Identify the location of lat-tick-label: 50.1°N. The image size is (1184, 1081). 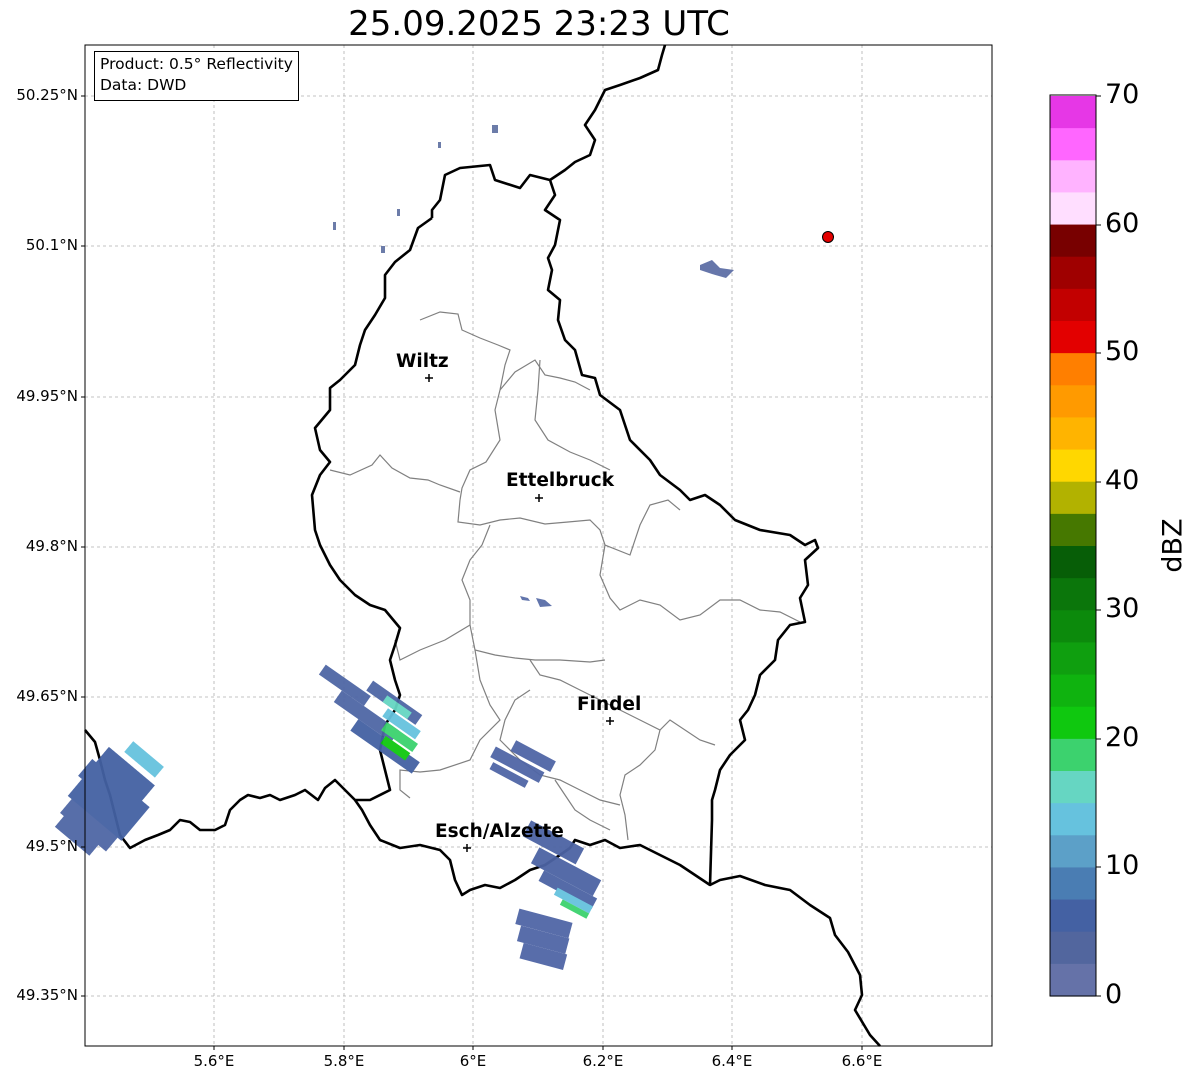
(51, 245).